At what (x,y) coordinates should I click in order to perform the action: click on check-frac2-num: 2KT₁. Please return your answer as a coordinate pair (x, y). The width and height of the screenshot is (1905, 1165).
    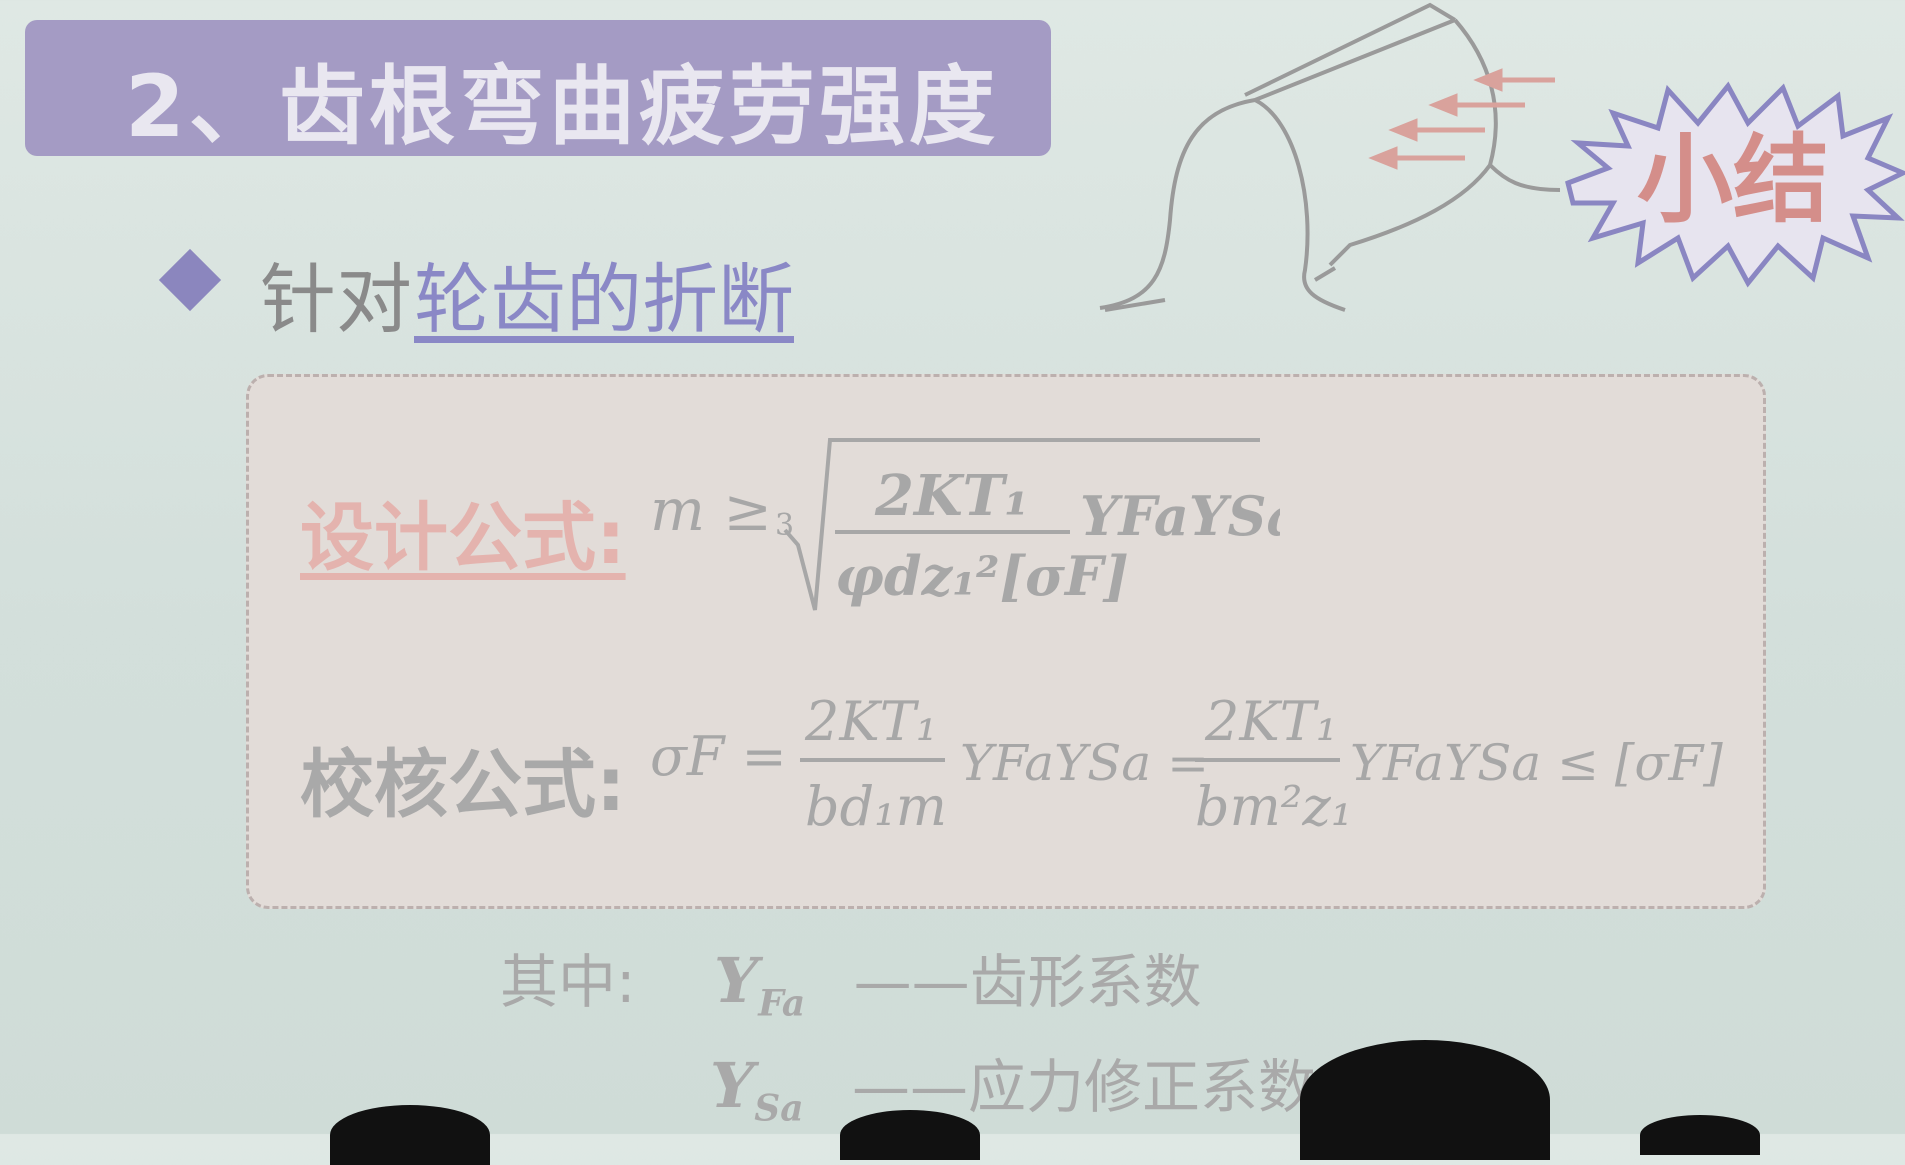
    Looking at the image, I should click on (1270, 721).